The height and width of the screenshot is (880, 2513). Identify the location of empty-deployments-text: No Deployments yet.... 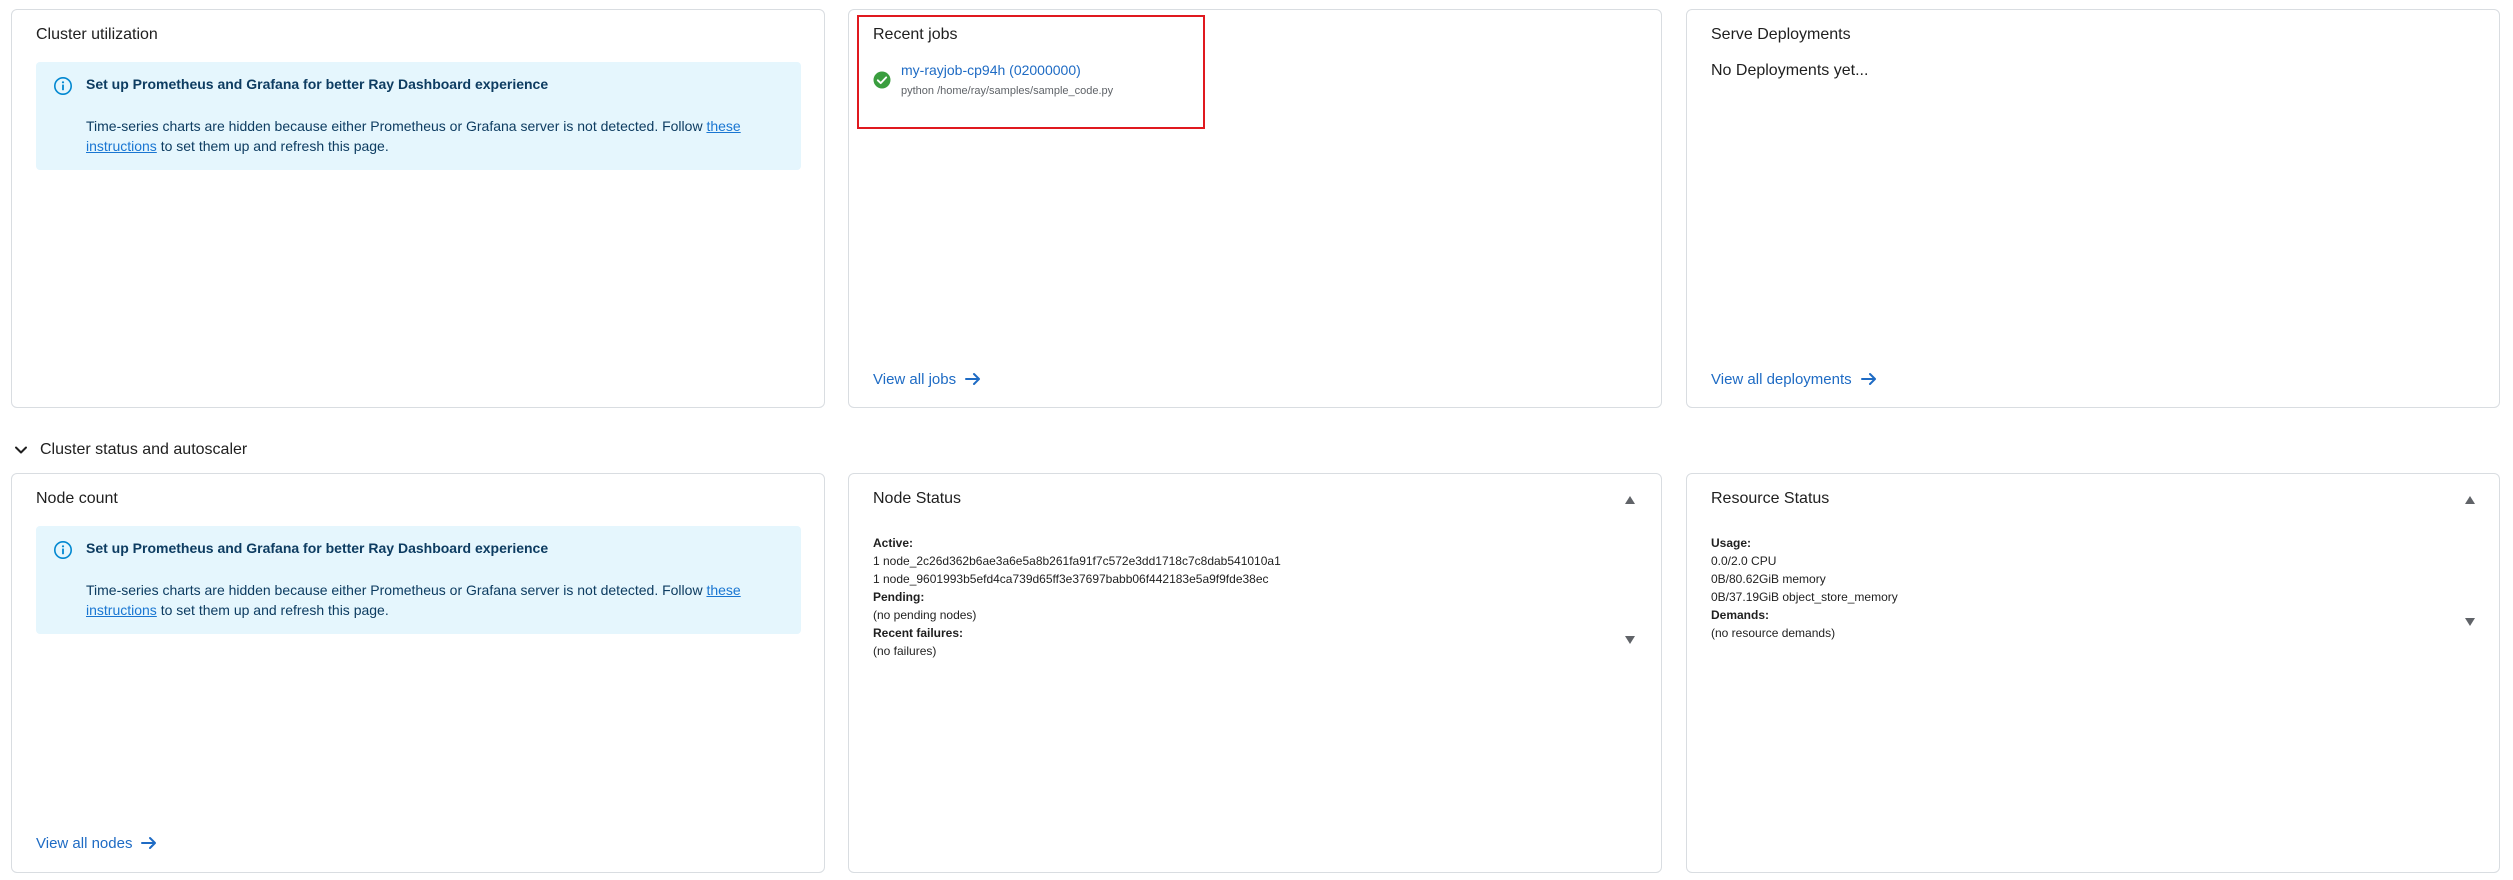
(1790, 70).